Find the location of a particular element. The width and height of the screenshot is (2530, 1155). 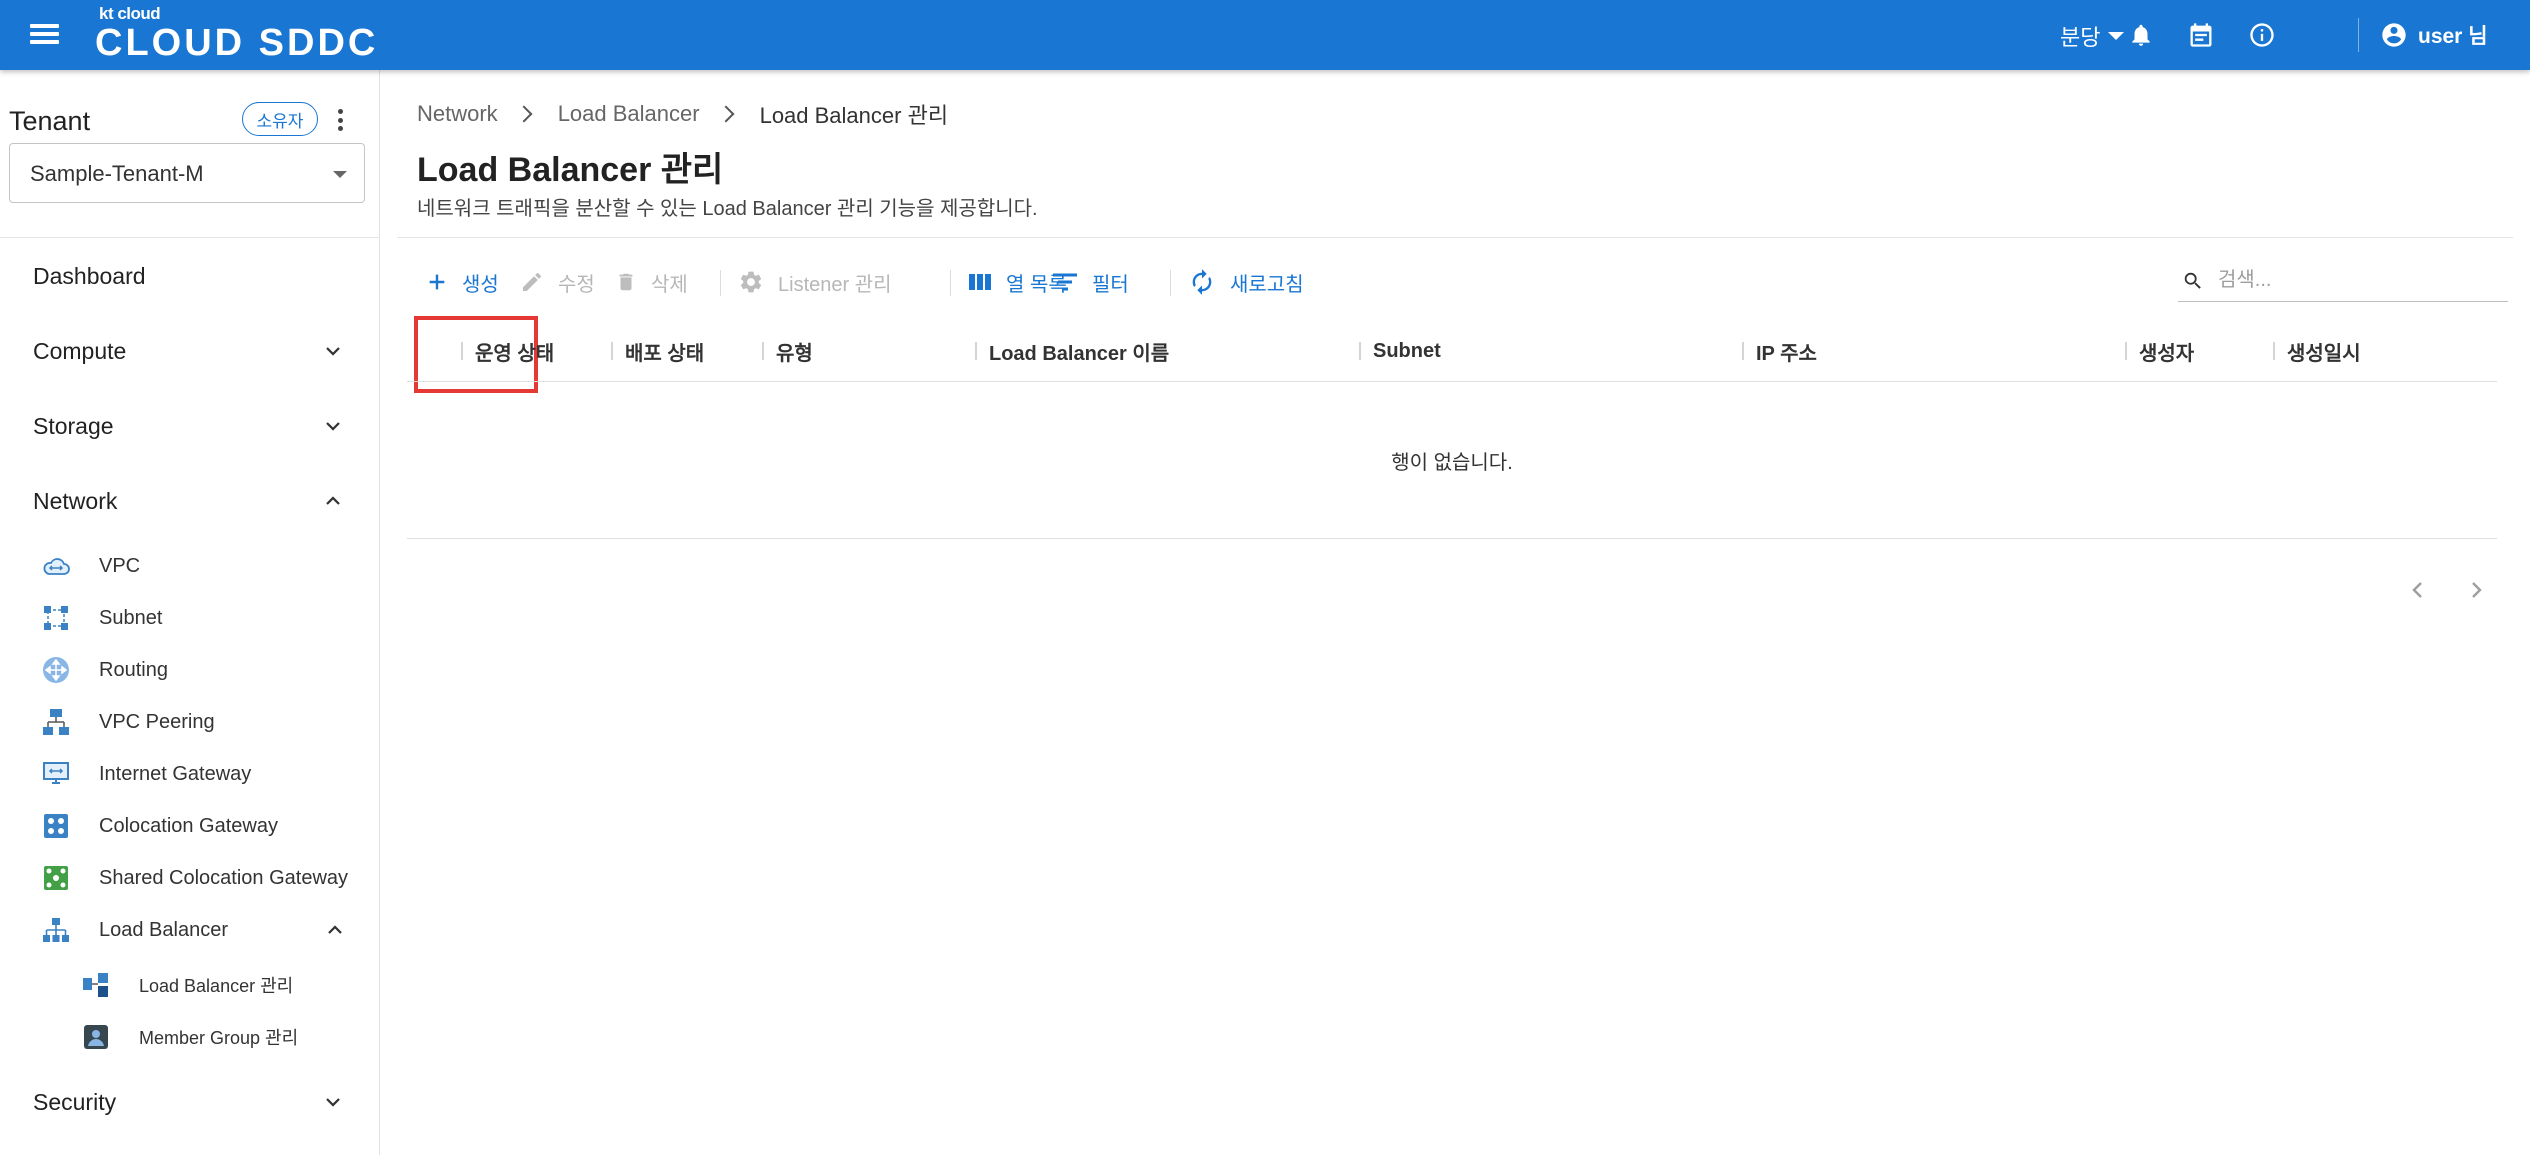

plus-icon is located at coordinates (437, 282).